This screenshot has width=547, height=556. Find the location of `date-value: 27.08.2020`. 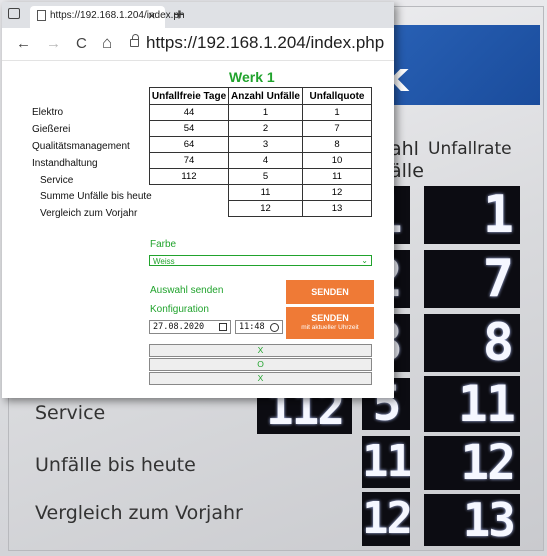

date-value: 27.08.2020 is located at coordinates (179, 327).